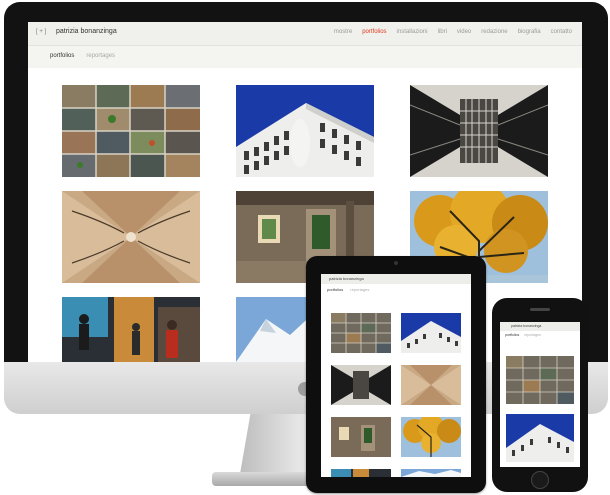  Describe the element at coordinates (361, 437) in the screenshot. I see `tablet-ruined-interior-photo` at that location.